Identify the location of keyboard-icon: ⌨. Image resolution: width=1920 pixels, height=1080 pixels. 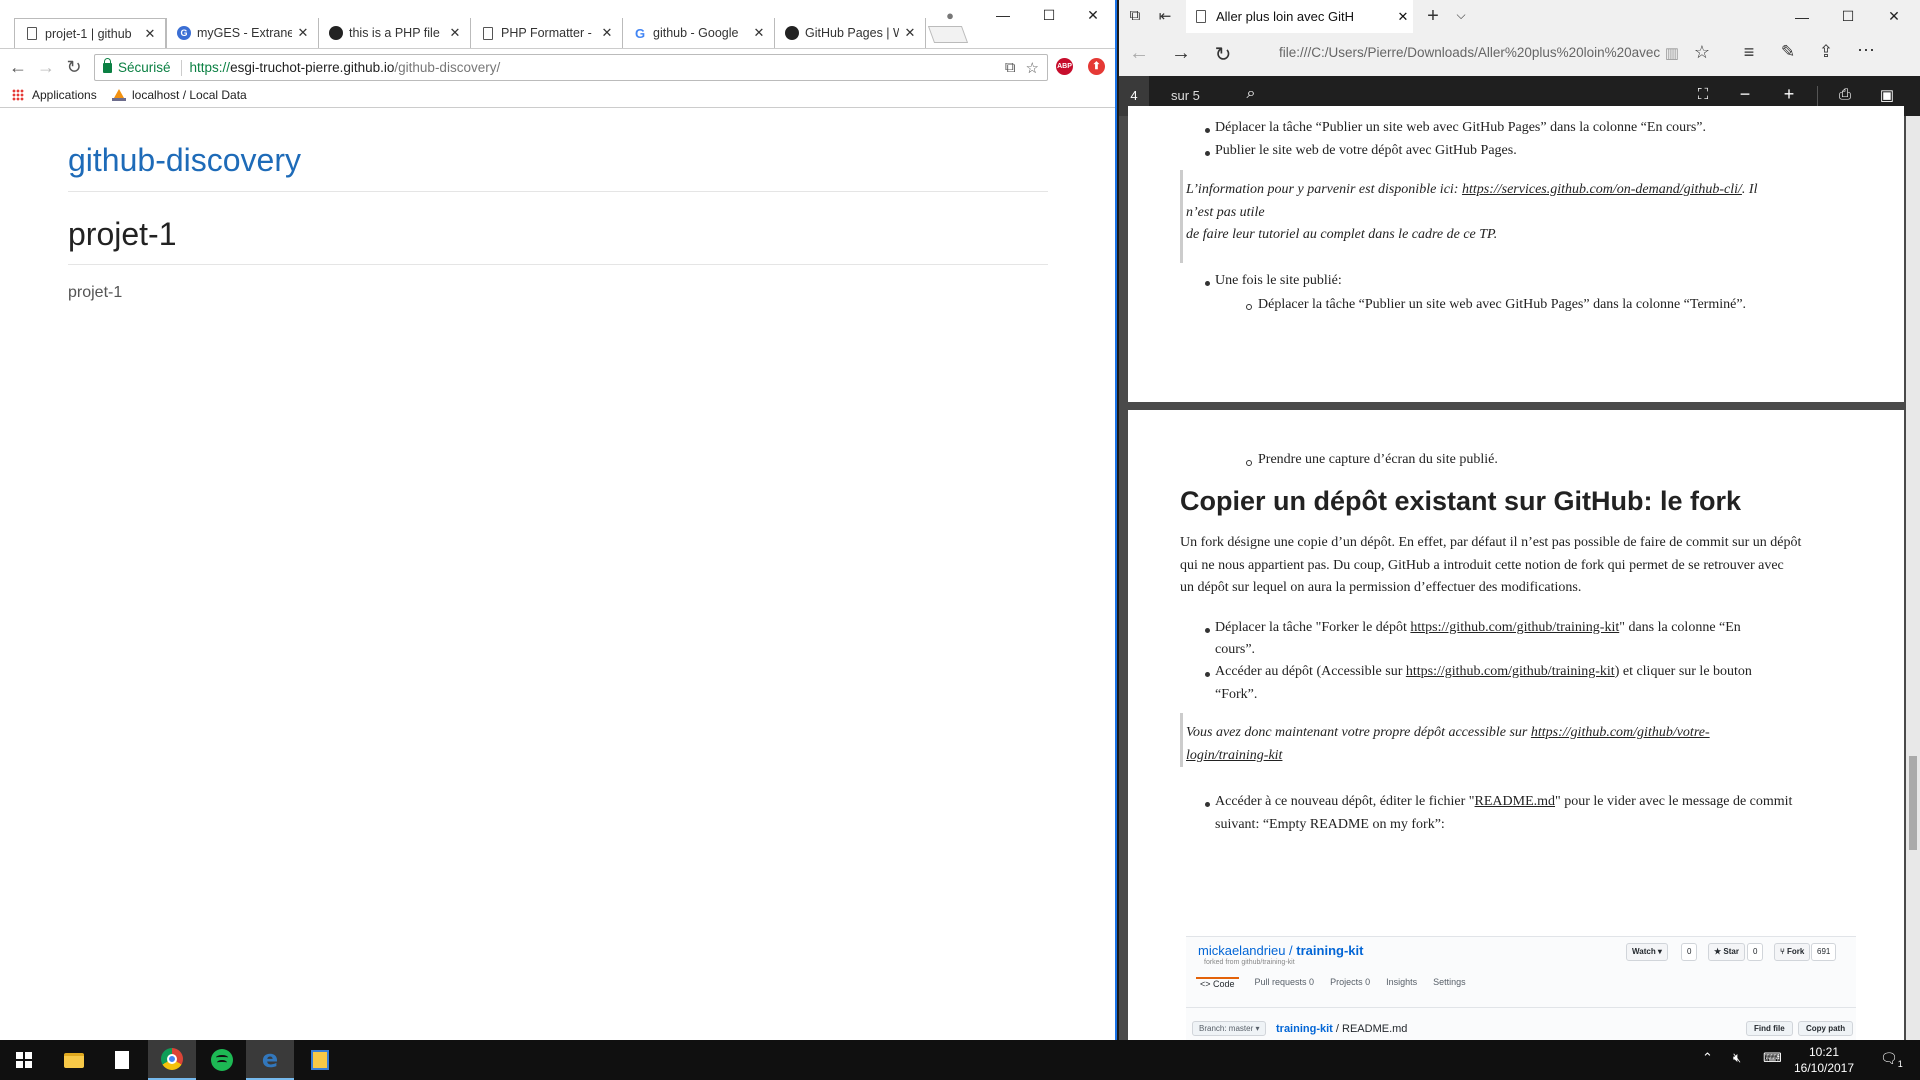
(1772, 1058).